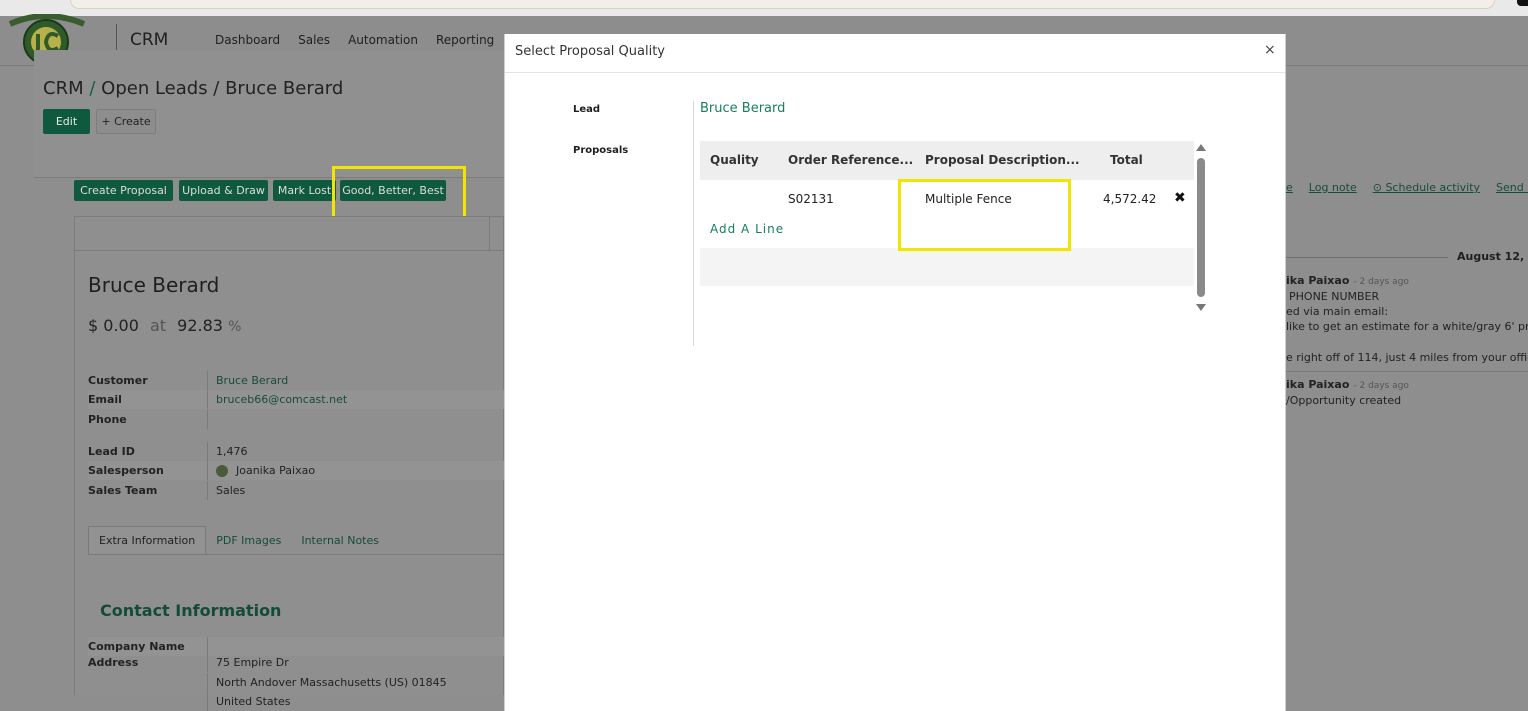 The width and height of the screenshot is (1528, 711). Describe the element at coordinates (1492, 256) in the screenshot. I see `chatter-date: August 12, 202` at that location.